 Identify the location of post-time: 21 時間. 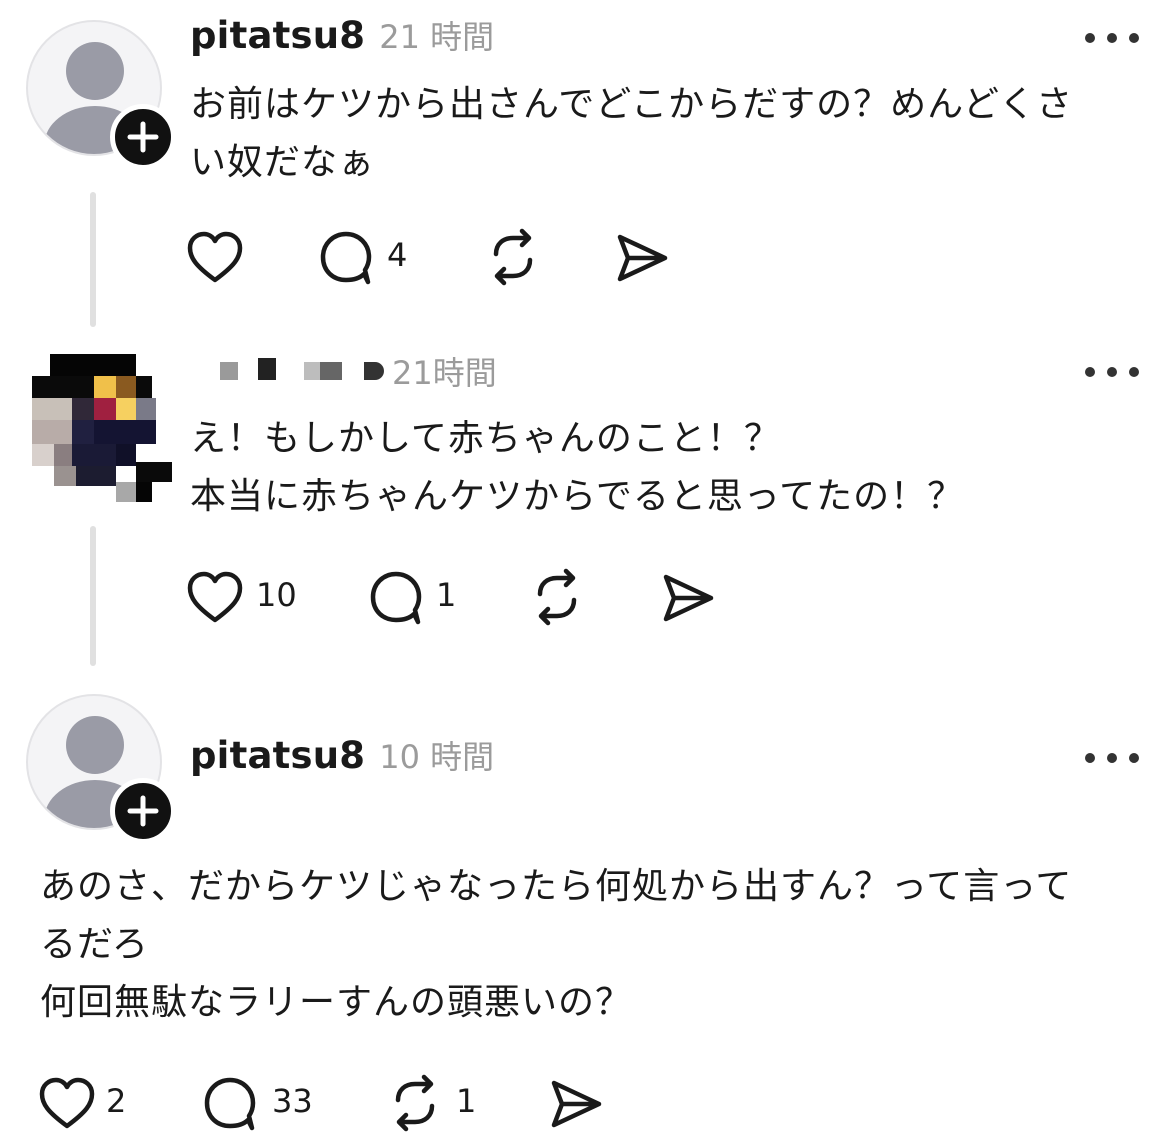
(437, 37).